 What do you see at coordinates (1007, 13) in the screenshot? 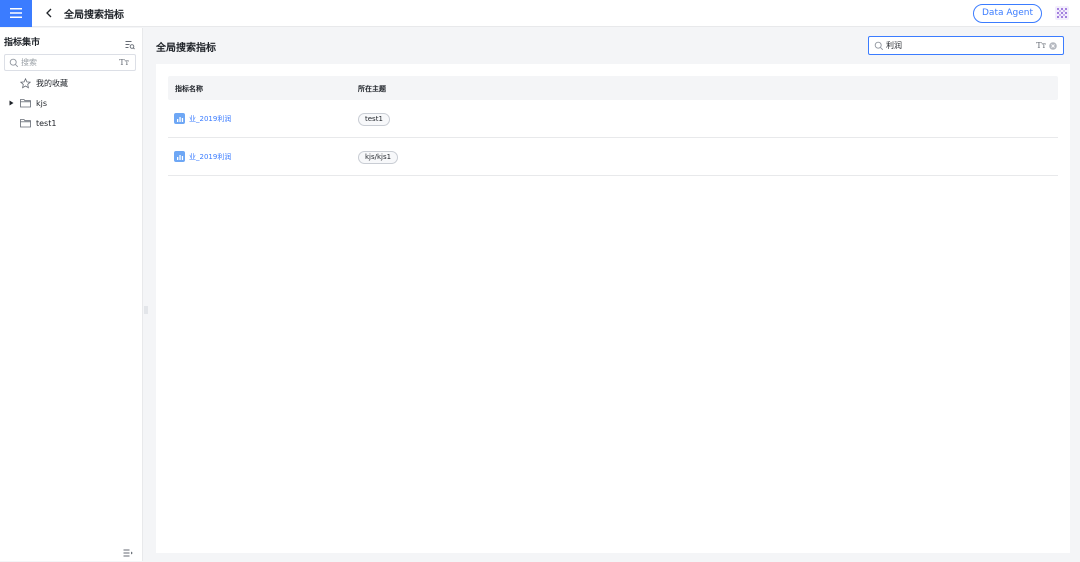
I see `data-agent-button: Data Agent` at bounding box center [1007, 13].